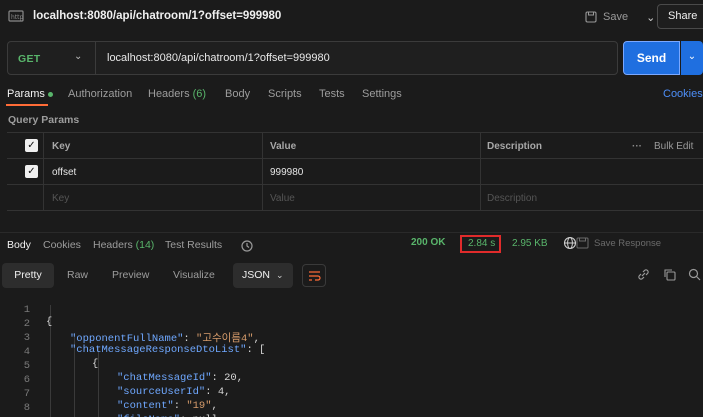 This screenshot has width=703, height=417. What do you see at coordinates (193, 245) in the screenshot?
I see `tab-test-results: Test Results` at bounding box center [193, 245].